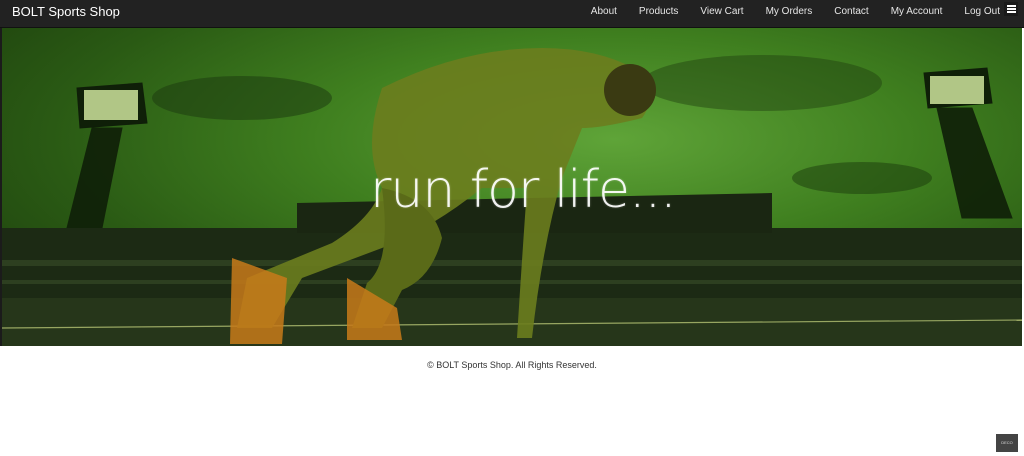  Describe the element at coordinates (850, 12) in the screenshot. I see `nav-contact: Contact` at that location.